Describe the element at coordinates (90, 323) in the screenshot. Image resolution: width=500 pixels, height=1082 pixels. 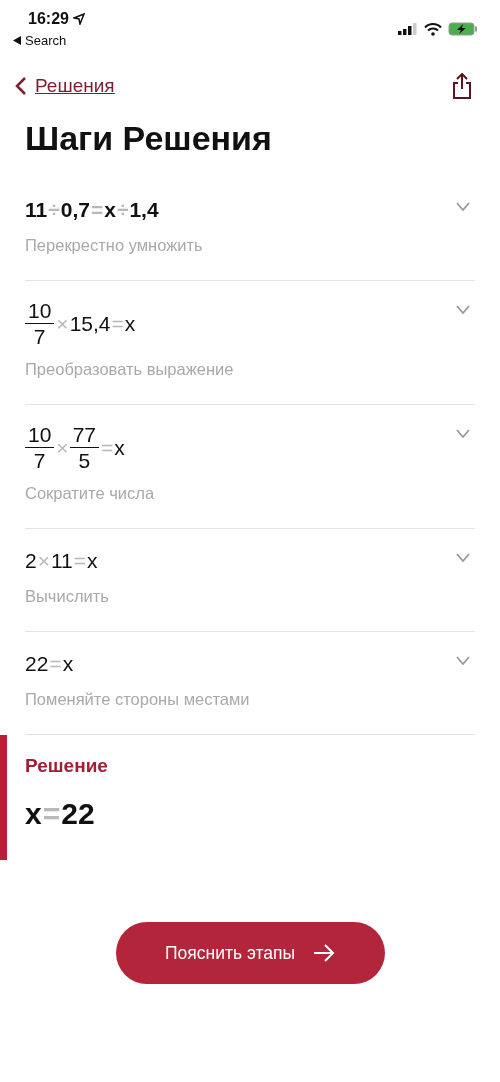
I see `math-term: 15,4` at that location.